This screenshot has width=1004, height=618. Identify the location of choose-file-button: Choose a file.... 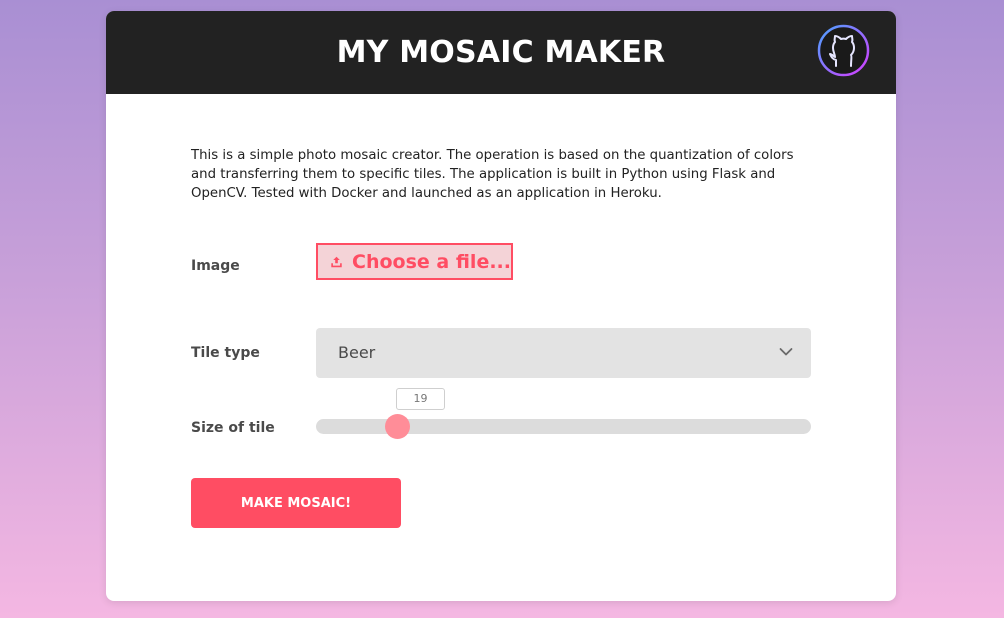
(414, 261).